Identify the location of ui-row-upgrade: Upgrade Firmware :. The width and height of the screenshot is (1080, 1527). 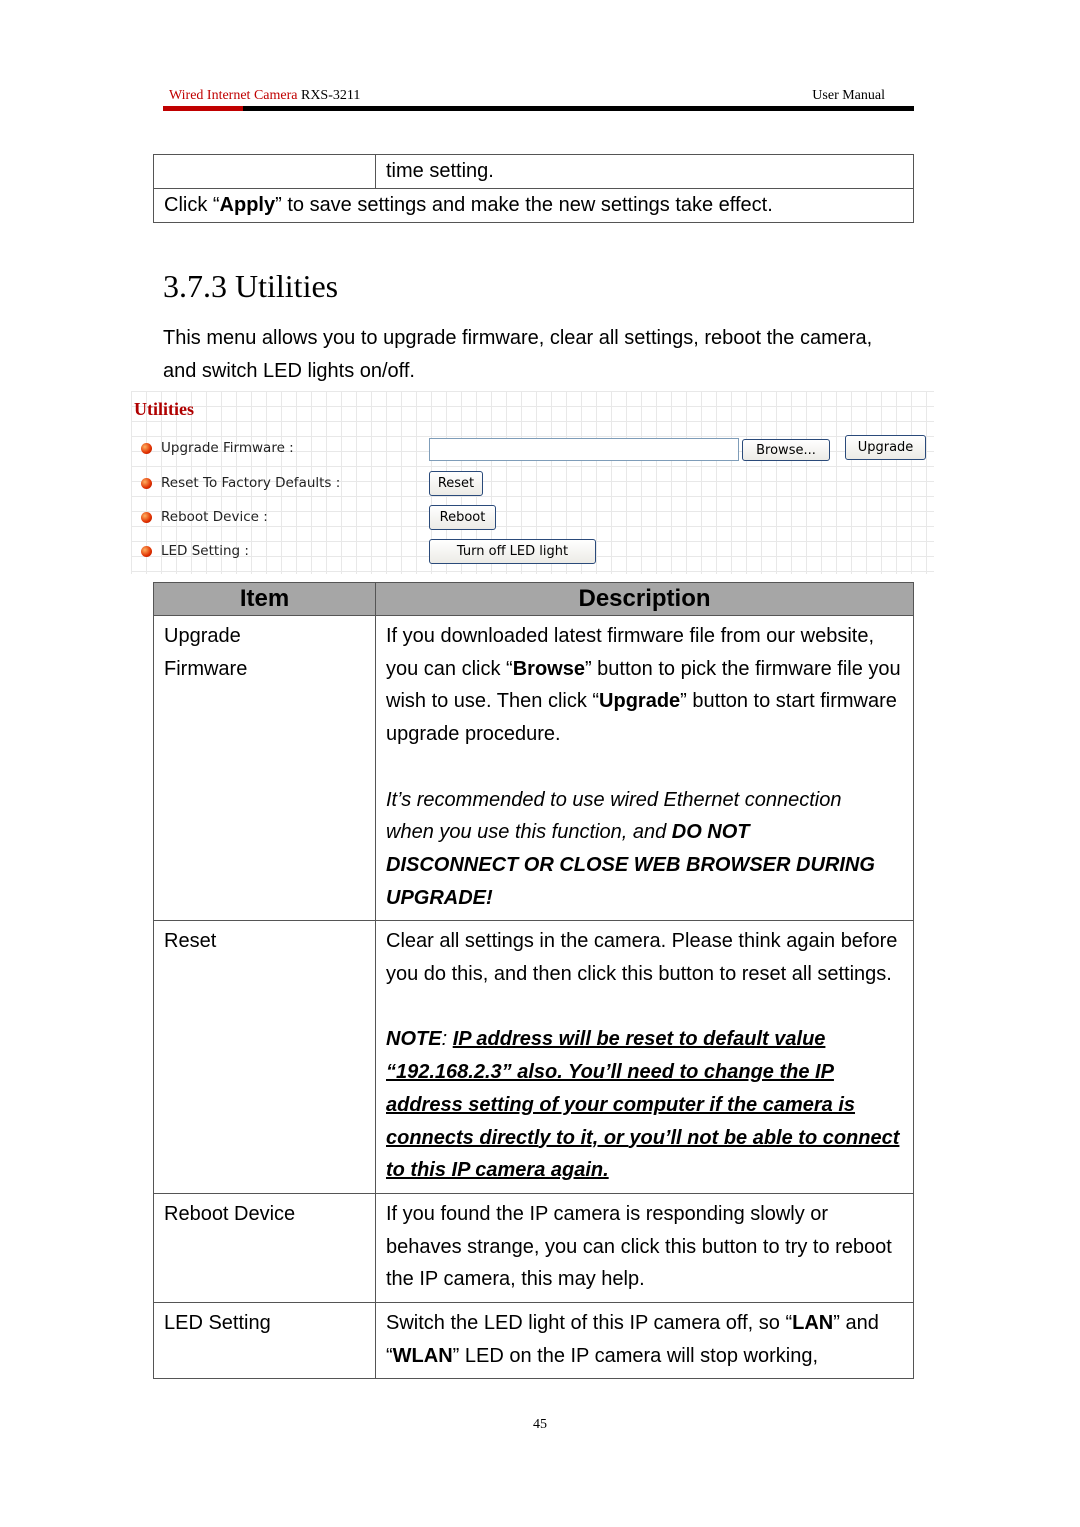
(217, 448).